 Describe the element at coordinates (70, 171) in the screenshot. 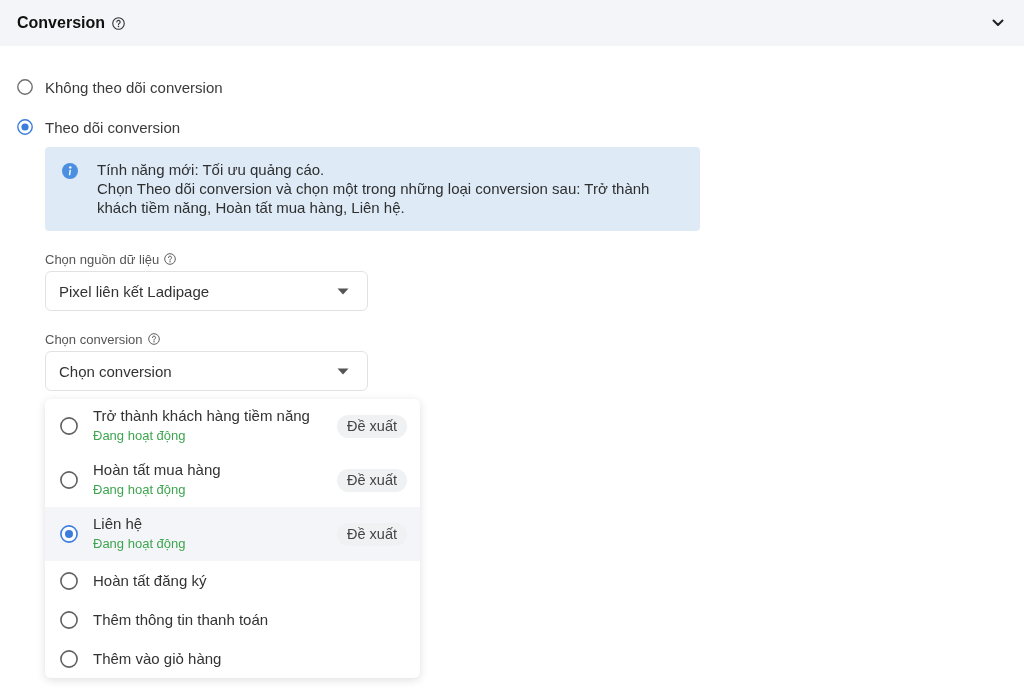

I see `info-icon` at that location.